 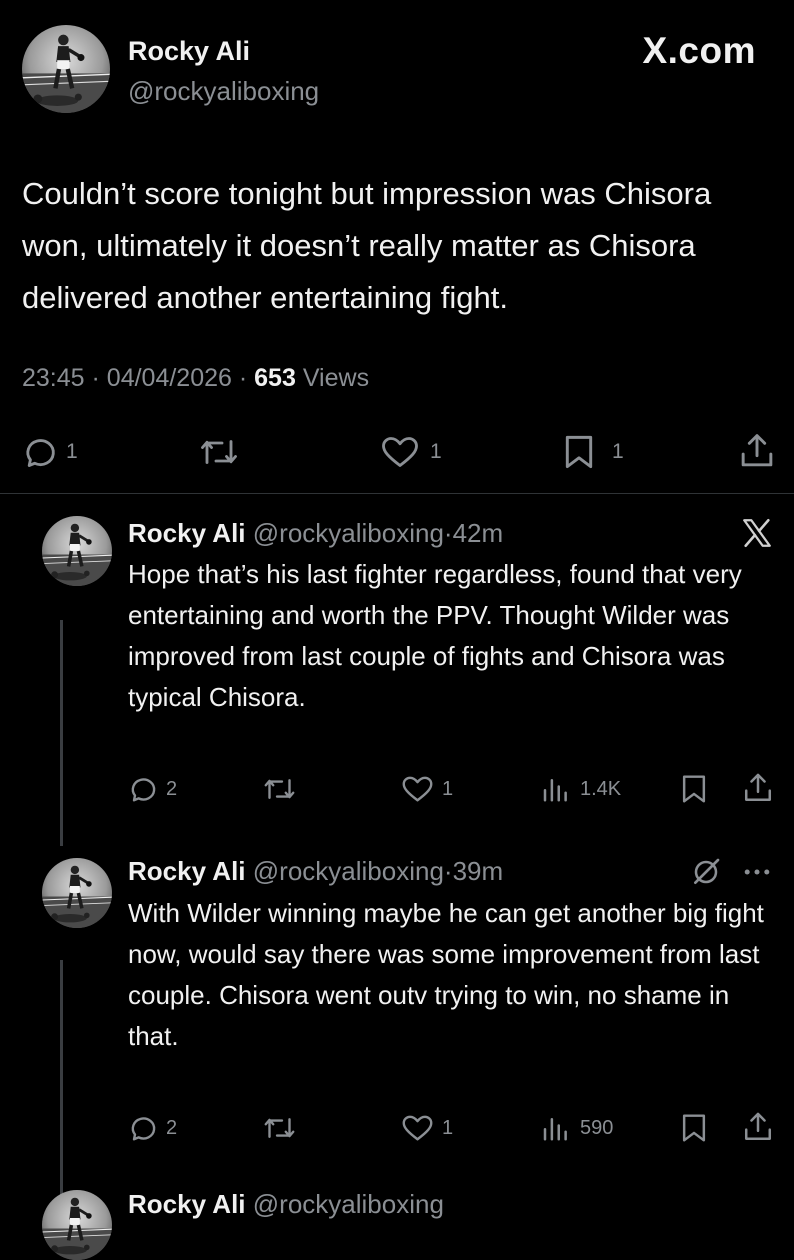 What do you see at coordinates (53, 378) in the screenshot?
I see `tweet-time: 23:45` at bounding box center [53, 378].